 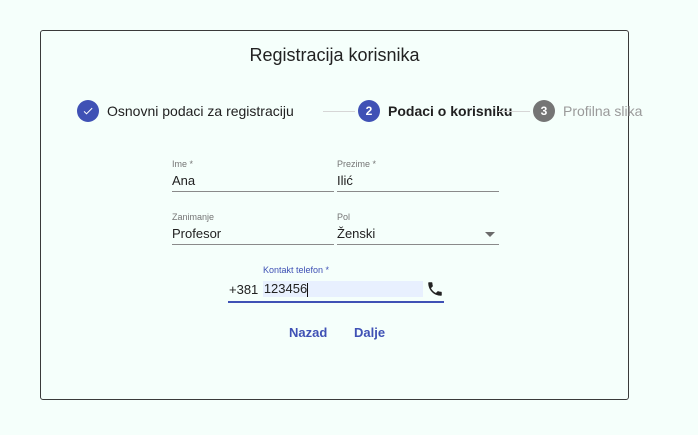 I want to click on gender-selected-value: Ženski, so click(x=356, y=233).